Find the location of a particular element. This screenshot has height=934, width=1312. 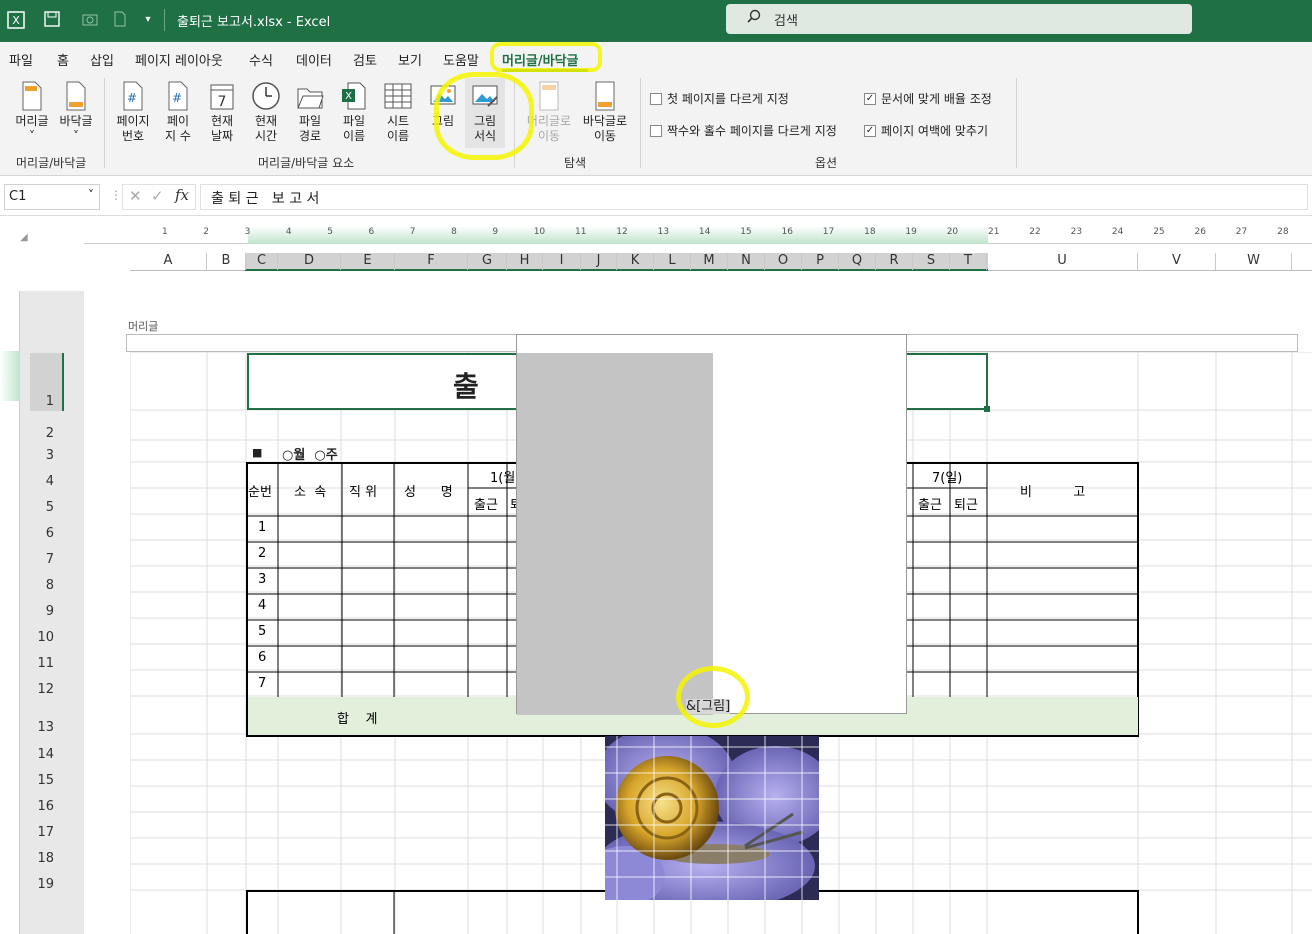

different-odd-even-option: 짝수와 홀수 페이지를 다르게 지정 is located at coordinates (743, 130).